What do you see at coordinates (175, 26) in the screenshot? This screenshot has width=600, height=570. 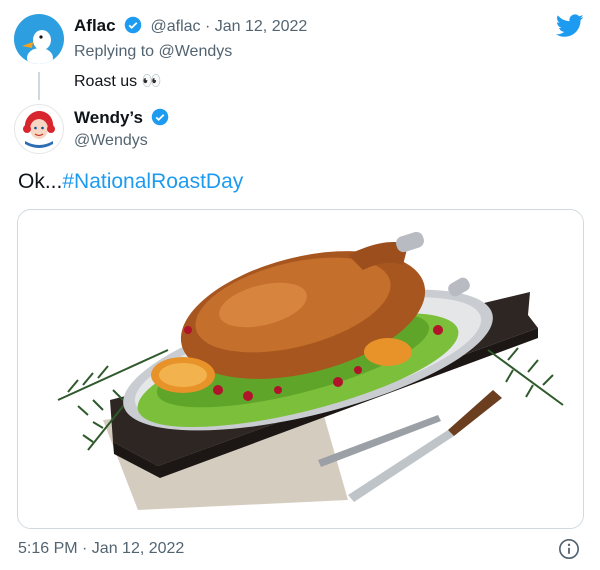 I see `aflac-handle: @aflac` at bounding box center [175, 26].